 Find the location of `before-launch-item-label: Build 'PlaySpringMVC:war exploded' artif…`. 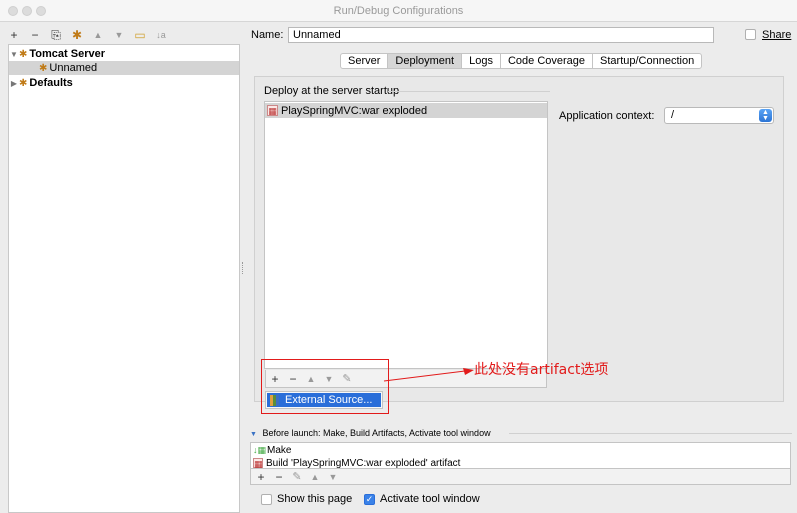

before-launch-item-label: Build 'PlaySpringMVC:war exploded' artif… is located at coordinates (363, 463).